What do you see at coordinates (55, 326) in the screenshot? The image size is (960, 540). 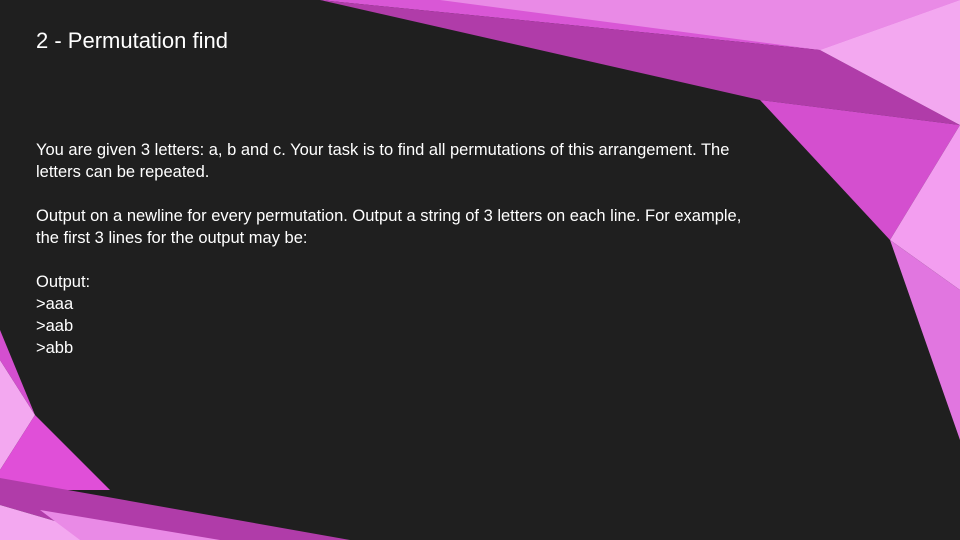 I see `output-line: >aab` at bounding box center [55, 326].